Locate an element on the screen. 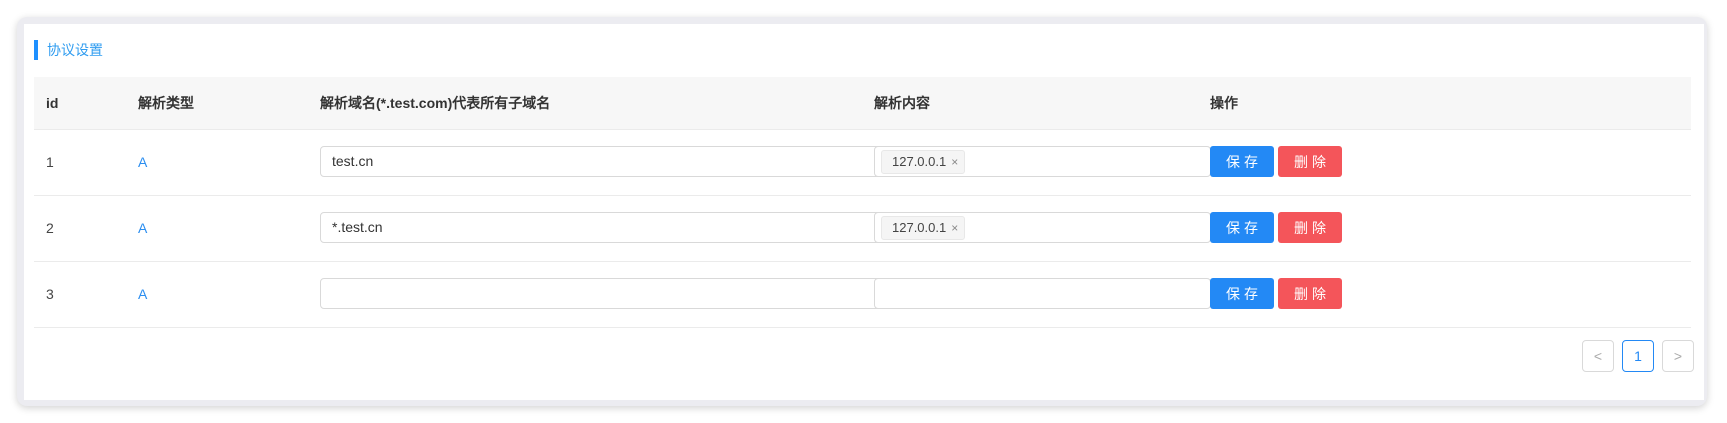  table-row: 3 A 保存 删除 is located at coordinates (862, 295).